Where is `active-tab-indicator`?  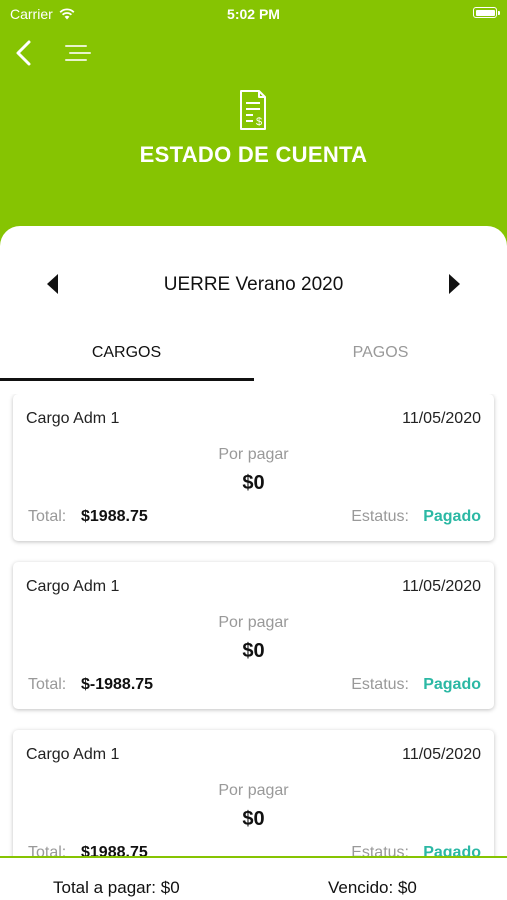
active-tab-indicator is located at coordinates (127, 379).